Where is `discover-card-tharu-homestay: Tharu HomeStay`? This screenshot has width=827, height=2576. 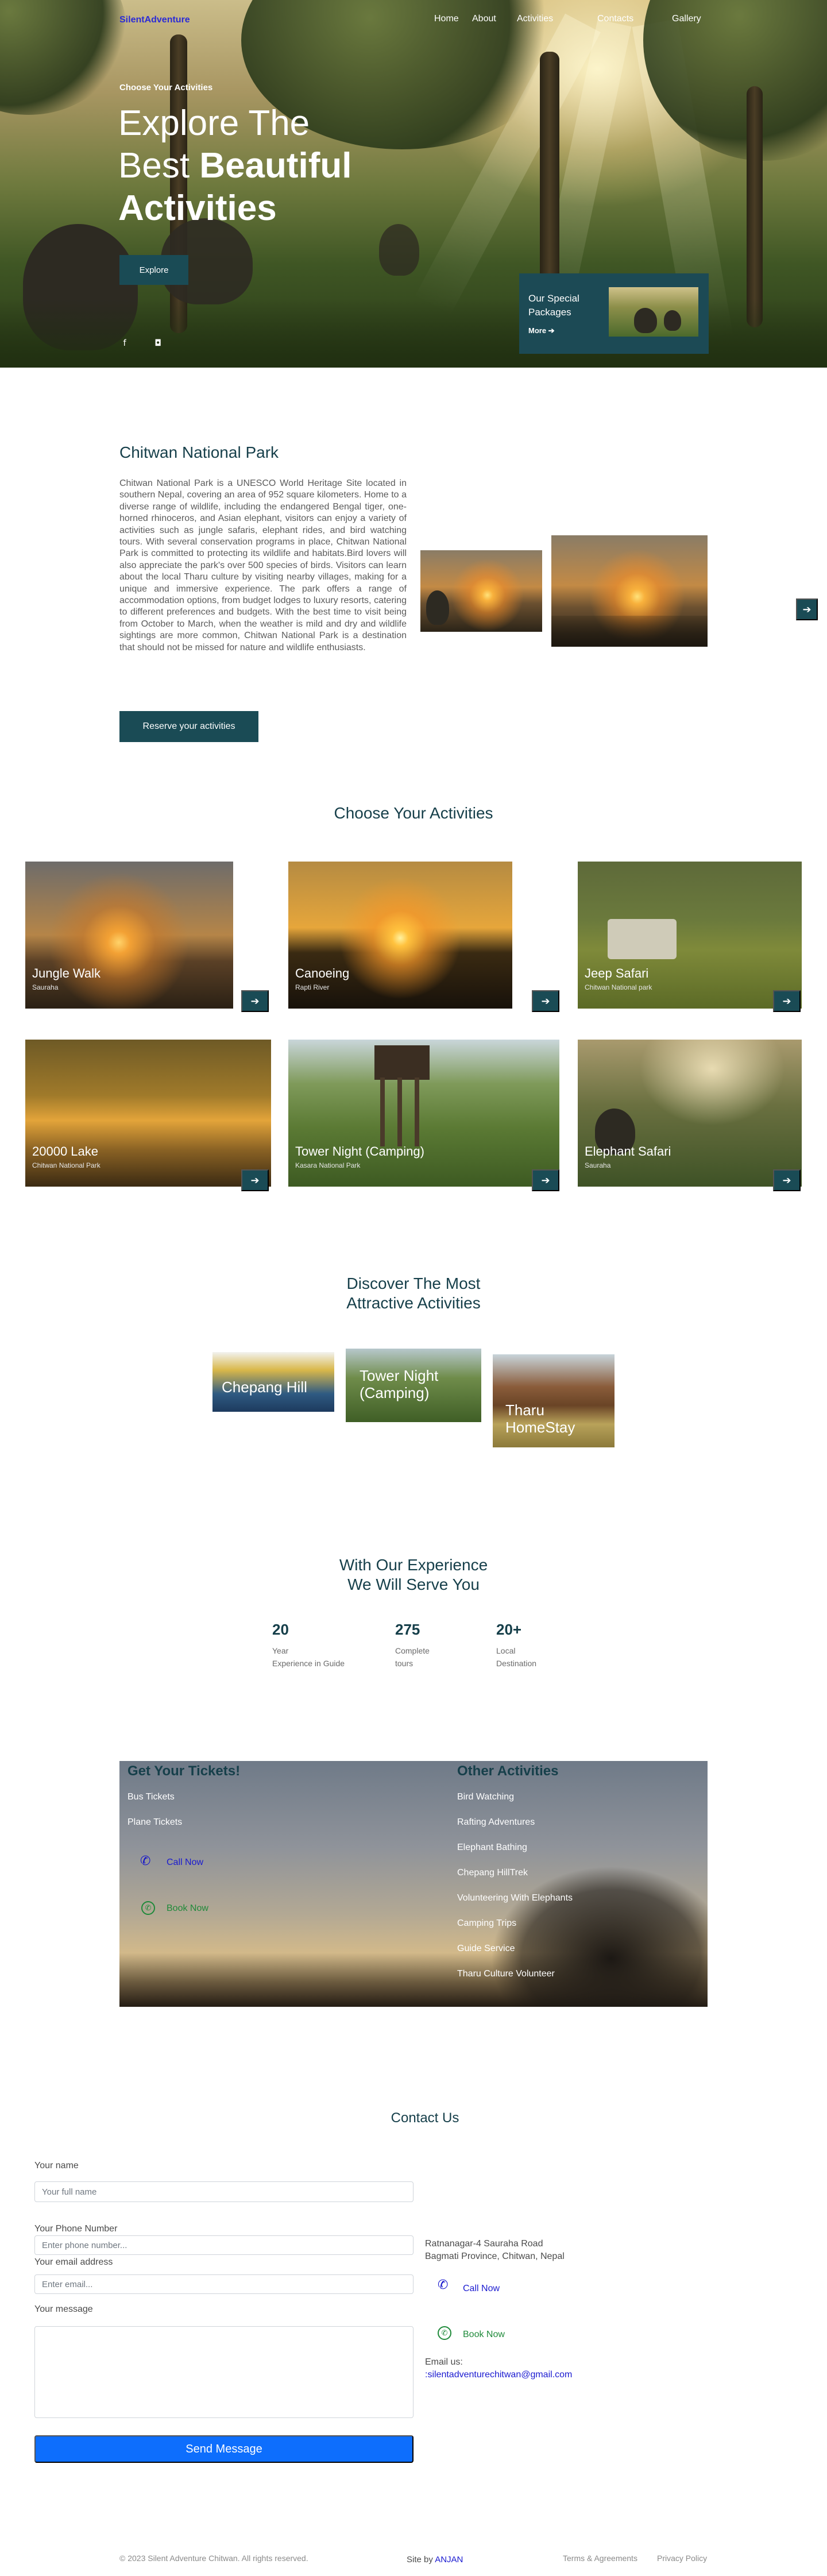 discover-card-tharu-homestay: Tharu HomeStay is located at coordinates (554, 1400).